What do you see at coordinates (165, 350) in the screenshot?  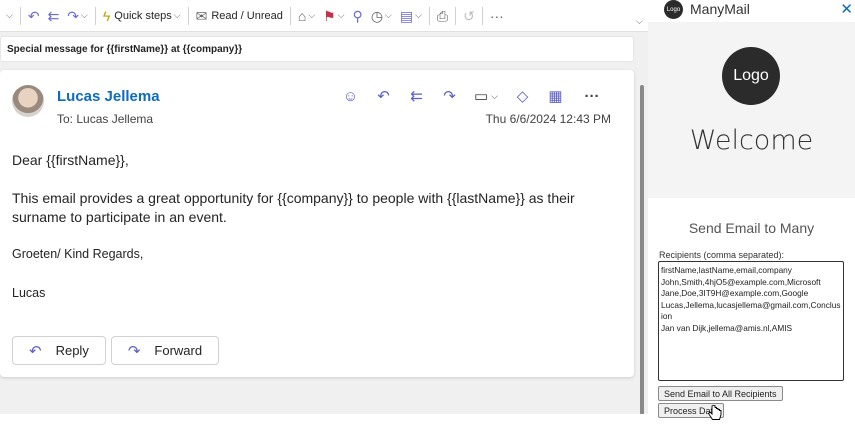 I see `forward-button: ↷ Forward` at bounding box center [165, 350].